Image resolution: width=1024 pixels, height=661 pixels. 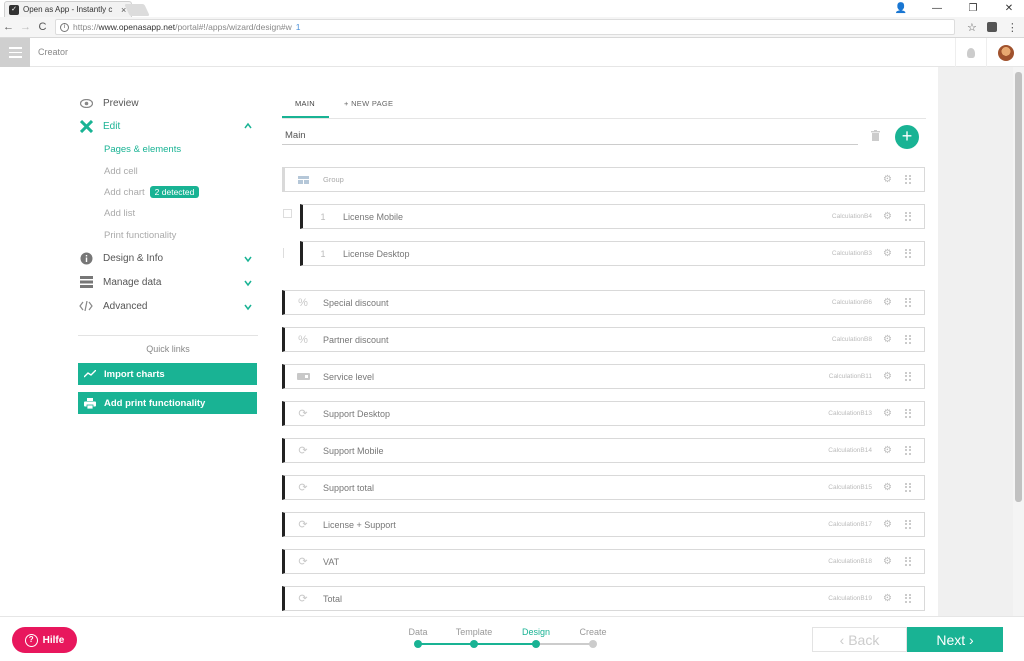 I want to click on tab-new-page: + NEW PAGE, so click(x=368, y=103).